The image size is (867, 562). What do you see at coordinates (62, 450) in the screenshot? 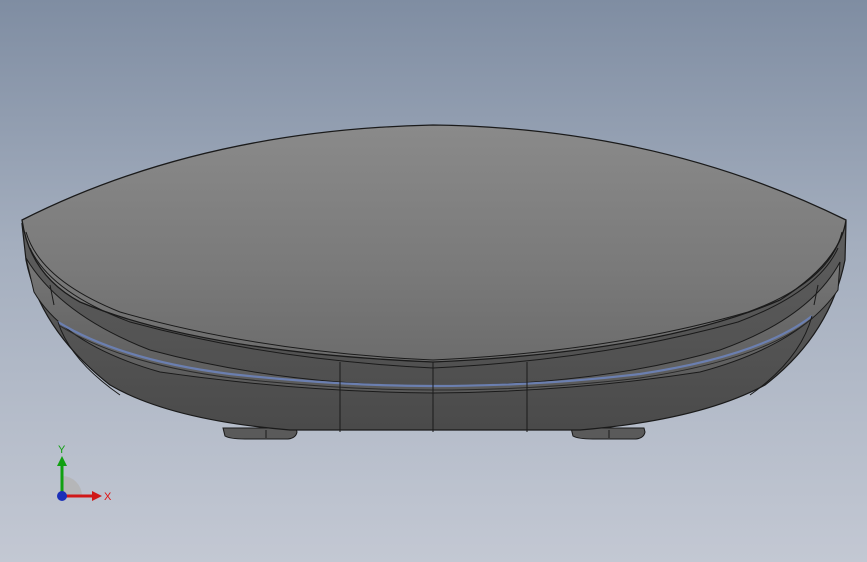
I see `y-axis-label: Y` at bounding box center [62, 450].